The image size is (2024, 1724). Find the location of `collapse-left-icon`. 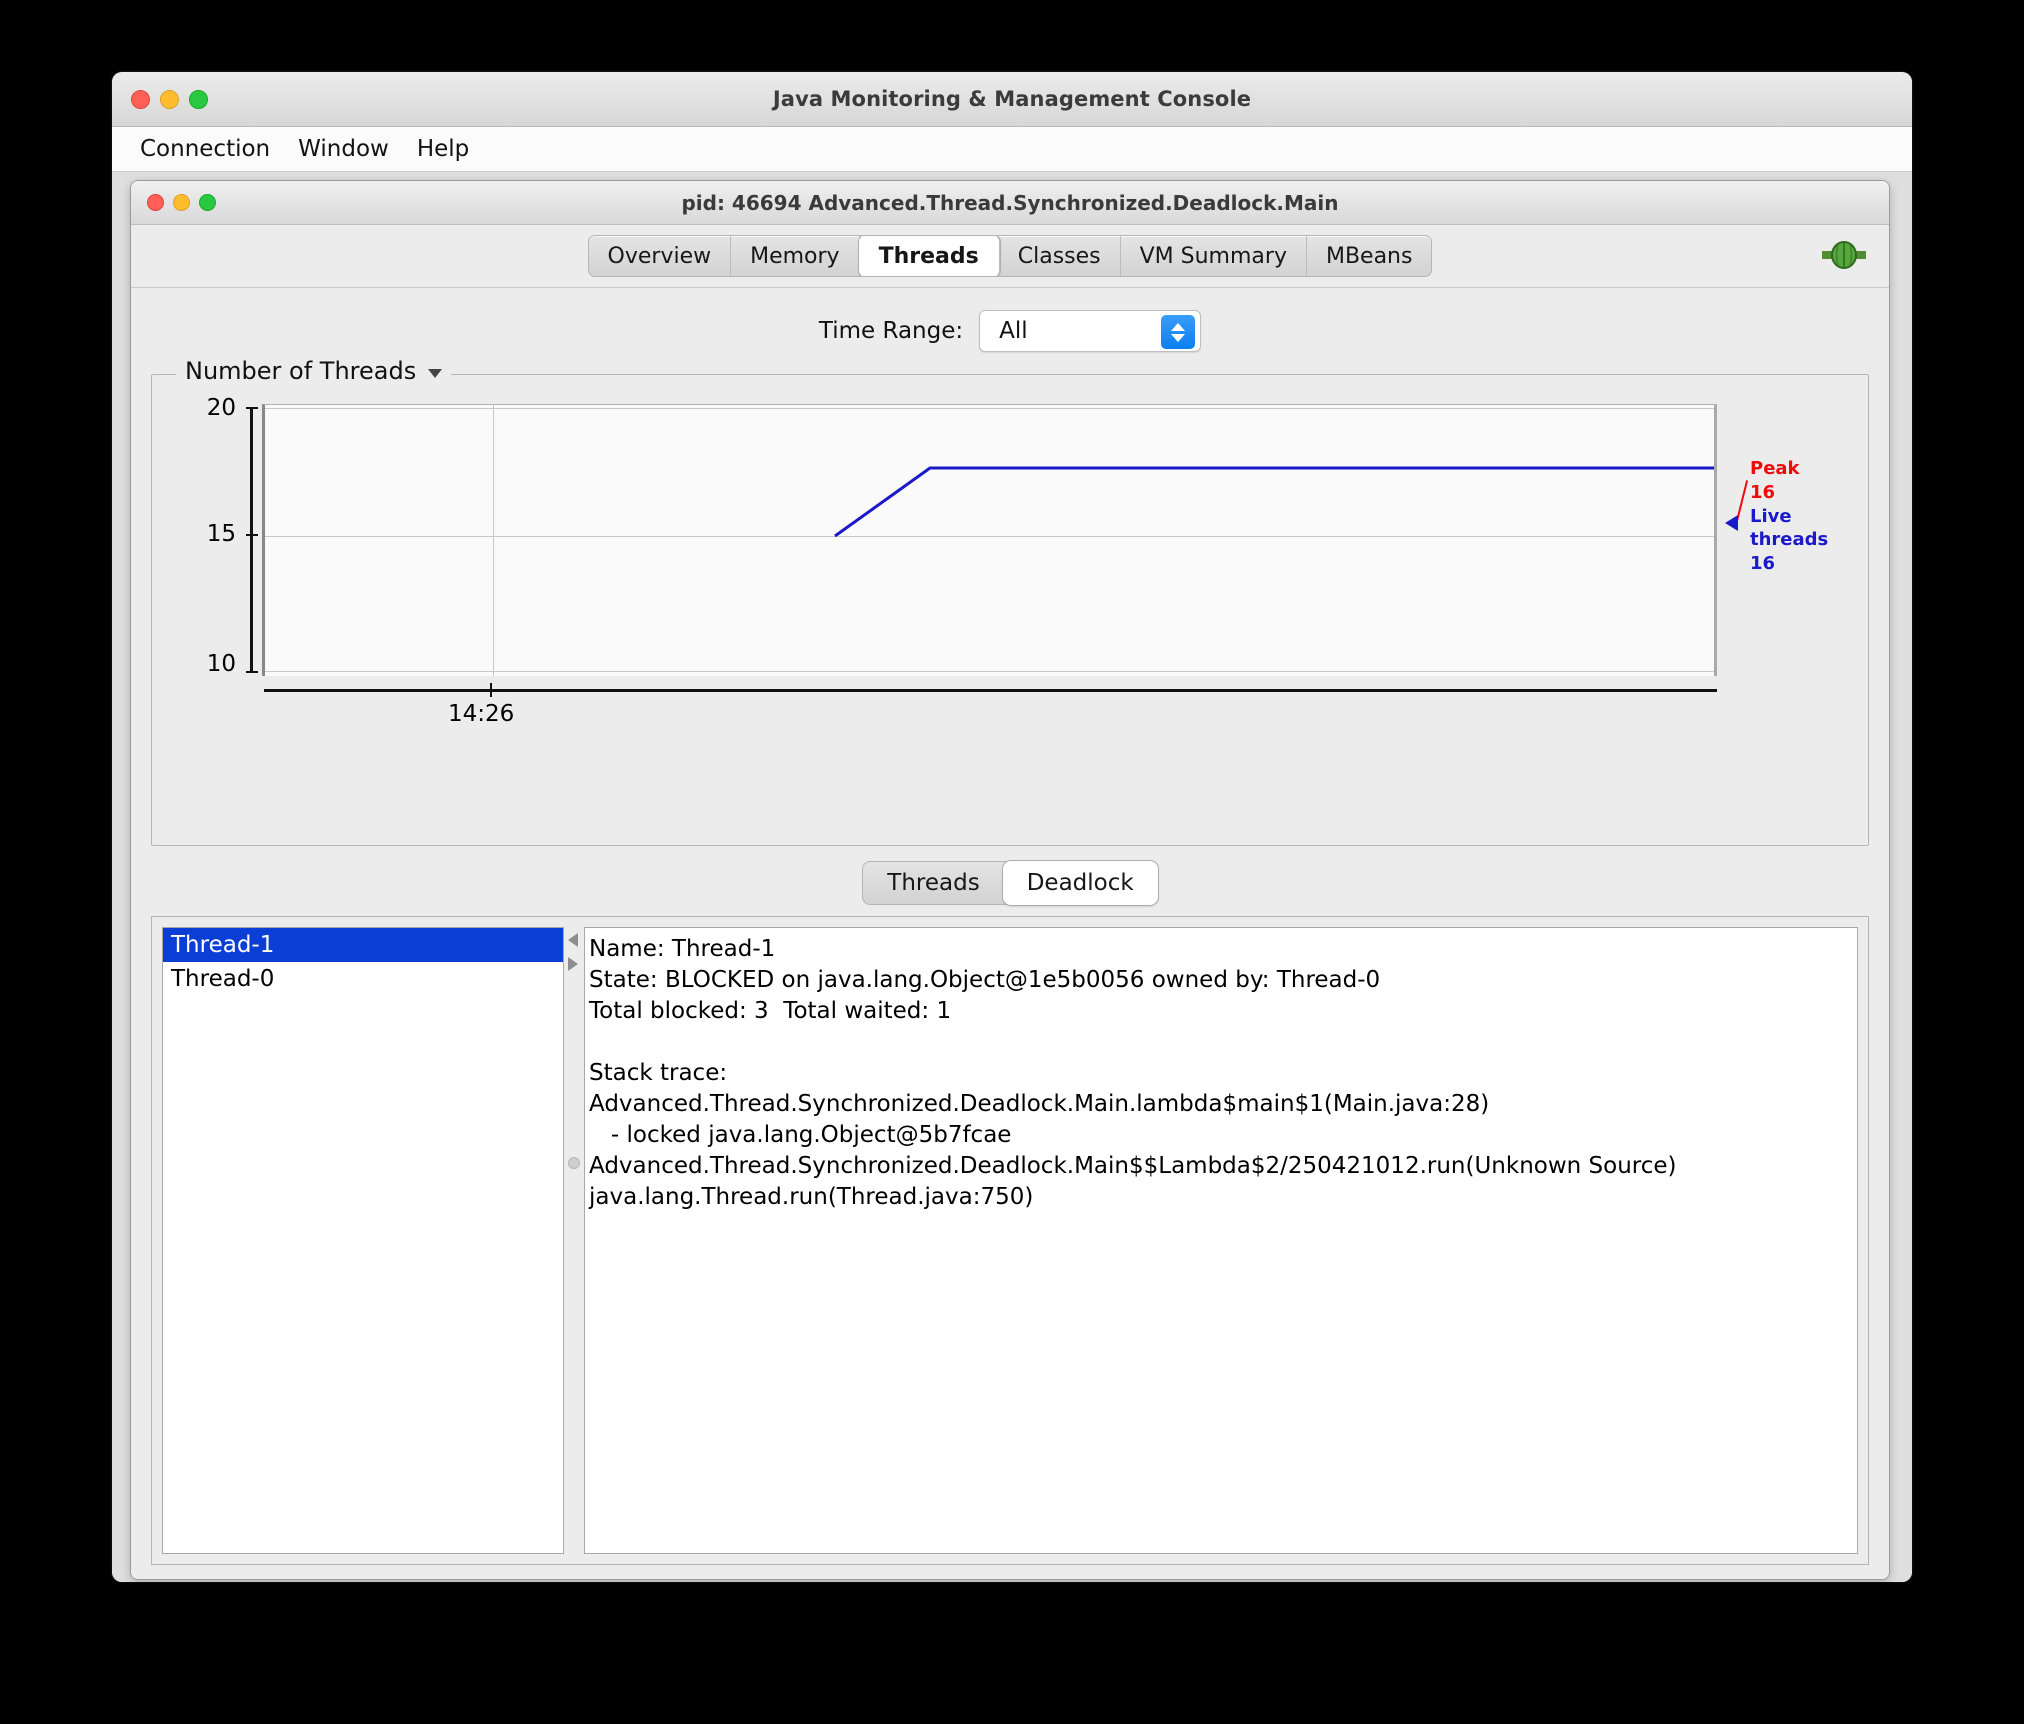

collapse-left-icon is located at coordinates (573, 940).